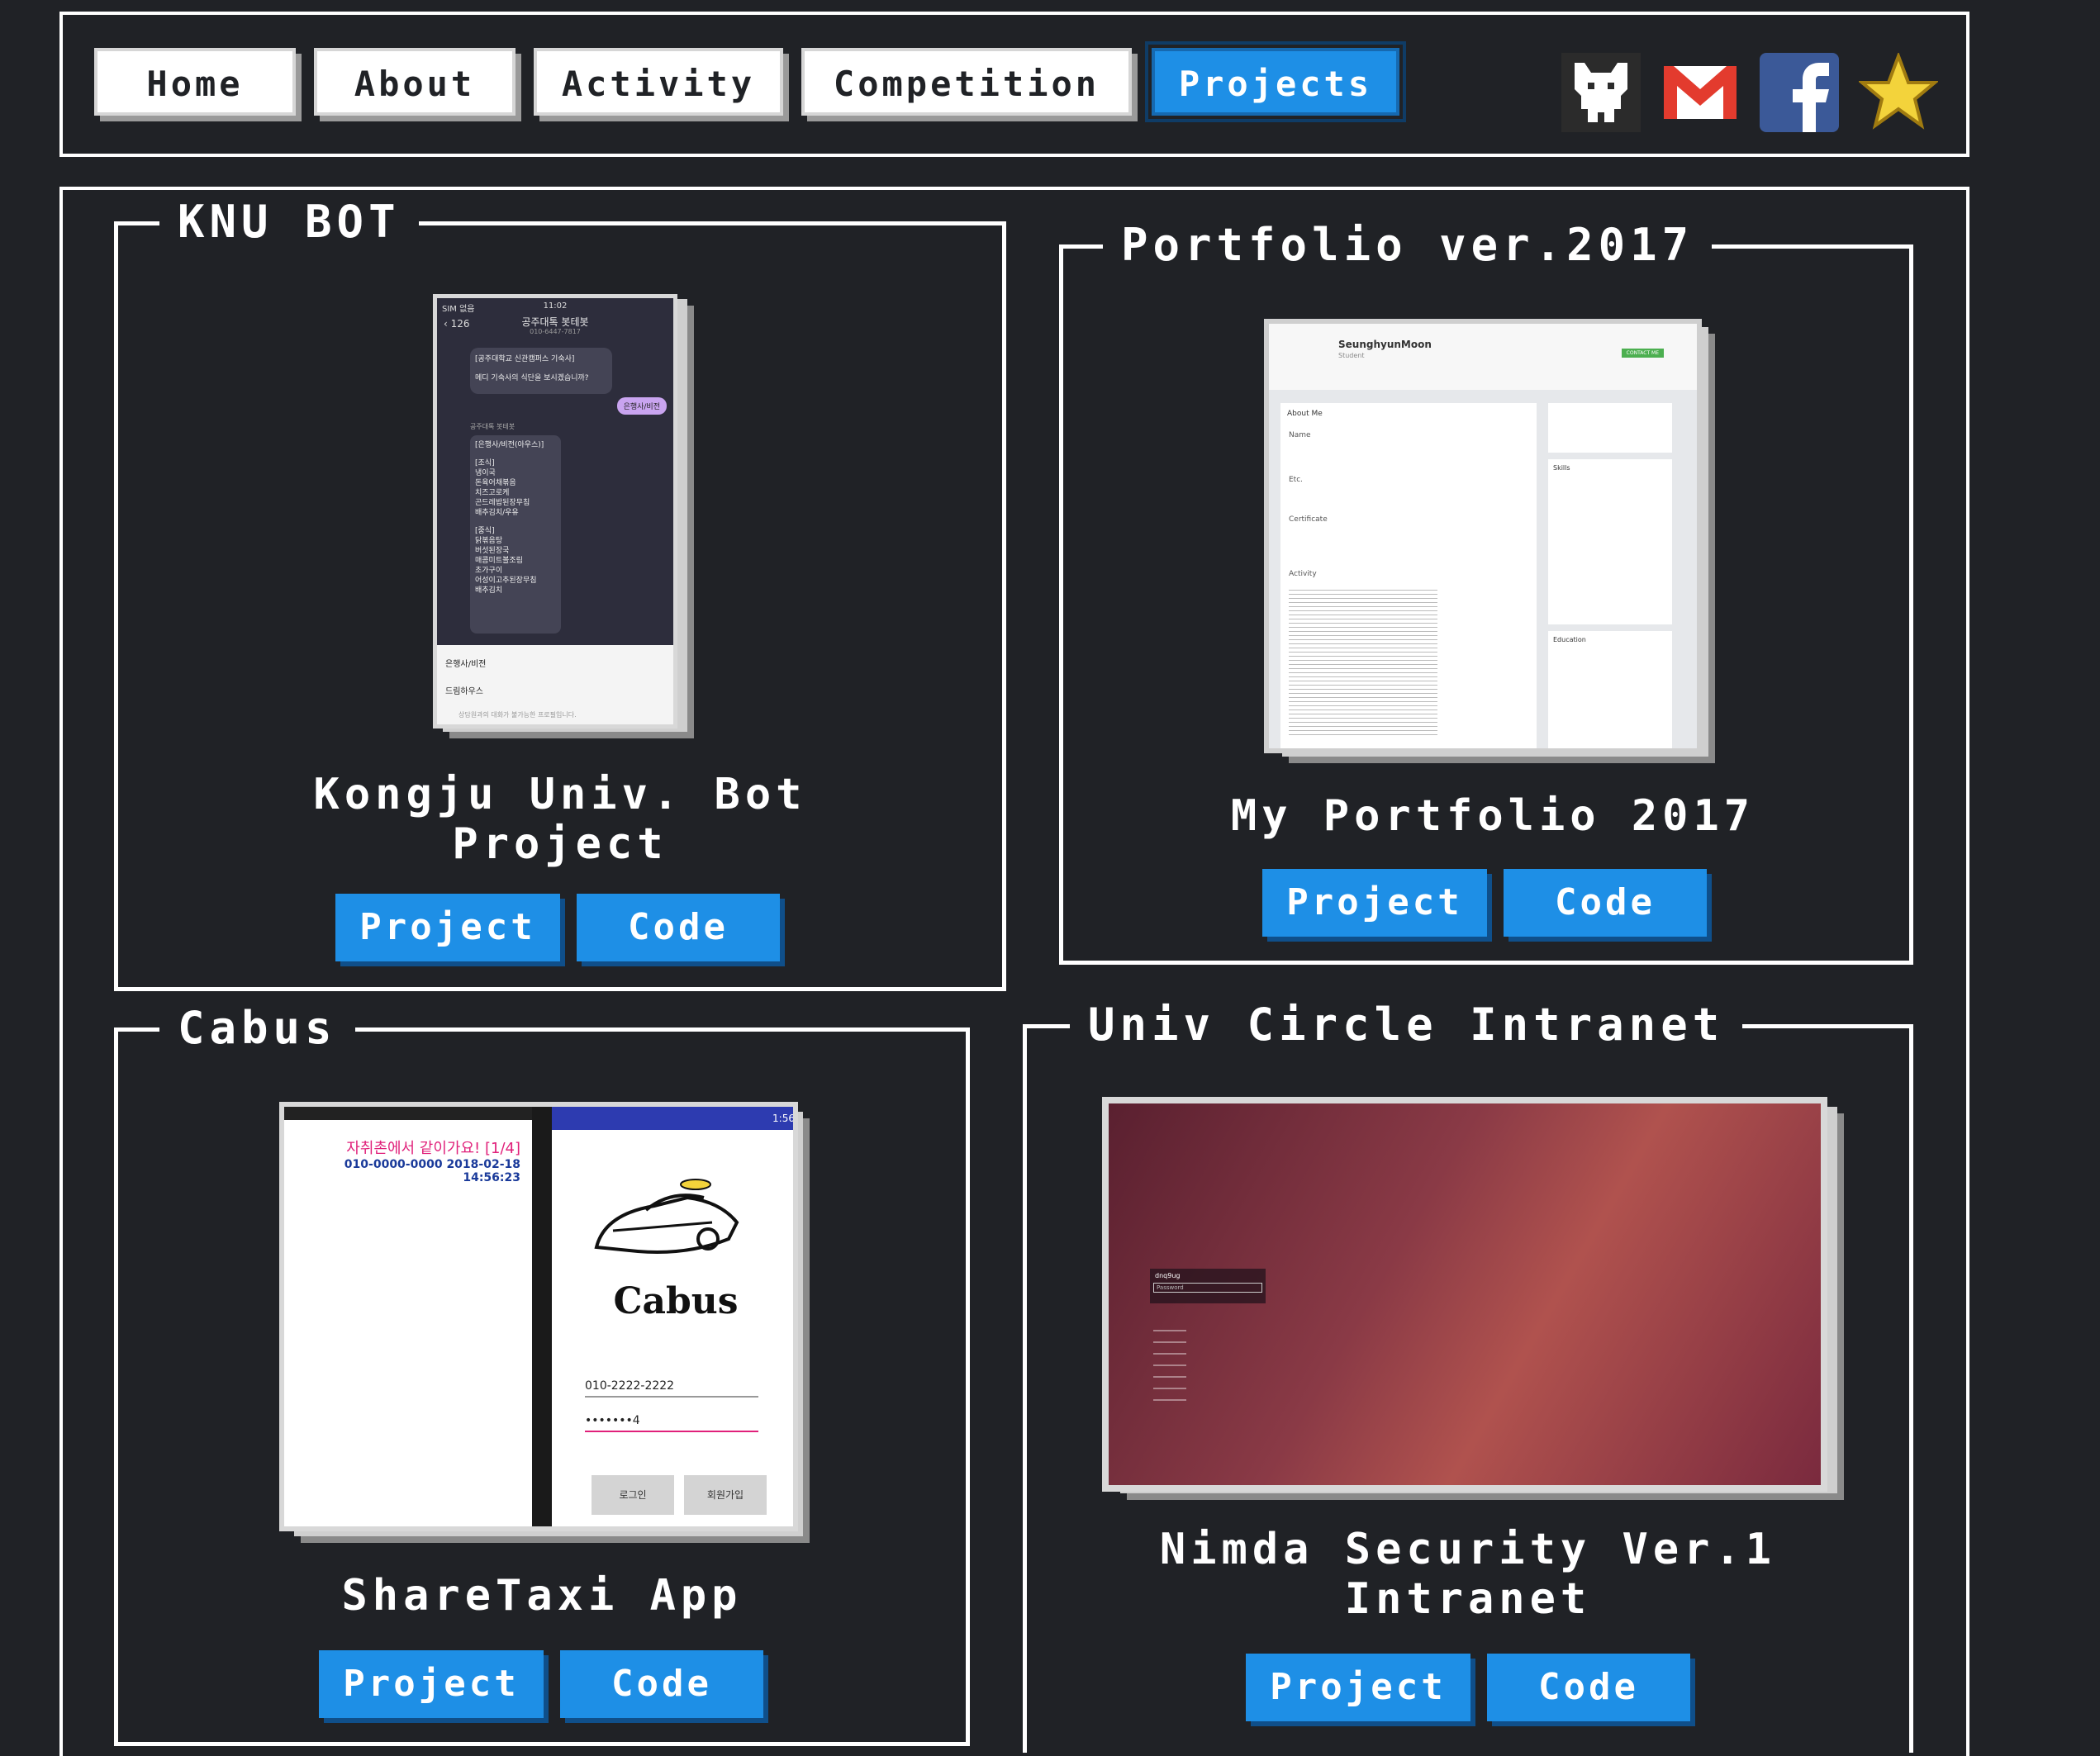 Image resolution: width=2100 pixels, height=1756 pixels. What do you see at coordinates (1493, 816) in the screenshot?
I see `project-name: My Portfolio 2017` at bounding box center [1493, 816].